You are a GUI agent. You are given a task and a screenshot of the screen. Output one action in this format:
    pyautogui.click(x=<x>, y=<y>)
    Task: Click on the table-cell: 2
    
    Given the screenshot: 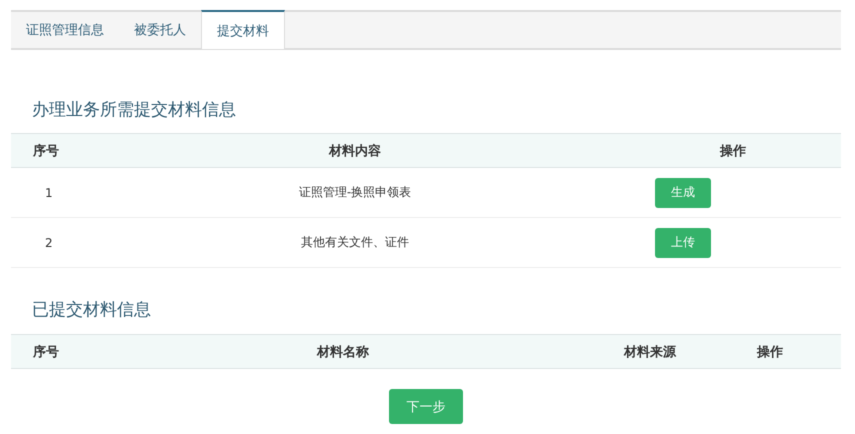 What is the action you would take?
    pyautogui.click(x=49, y=243)
    